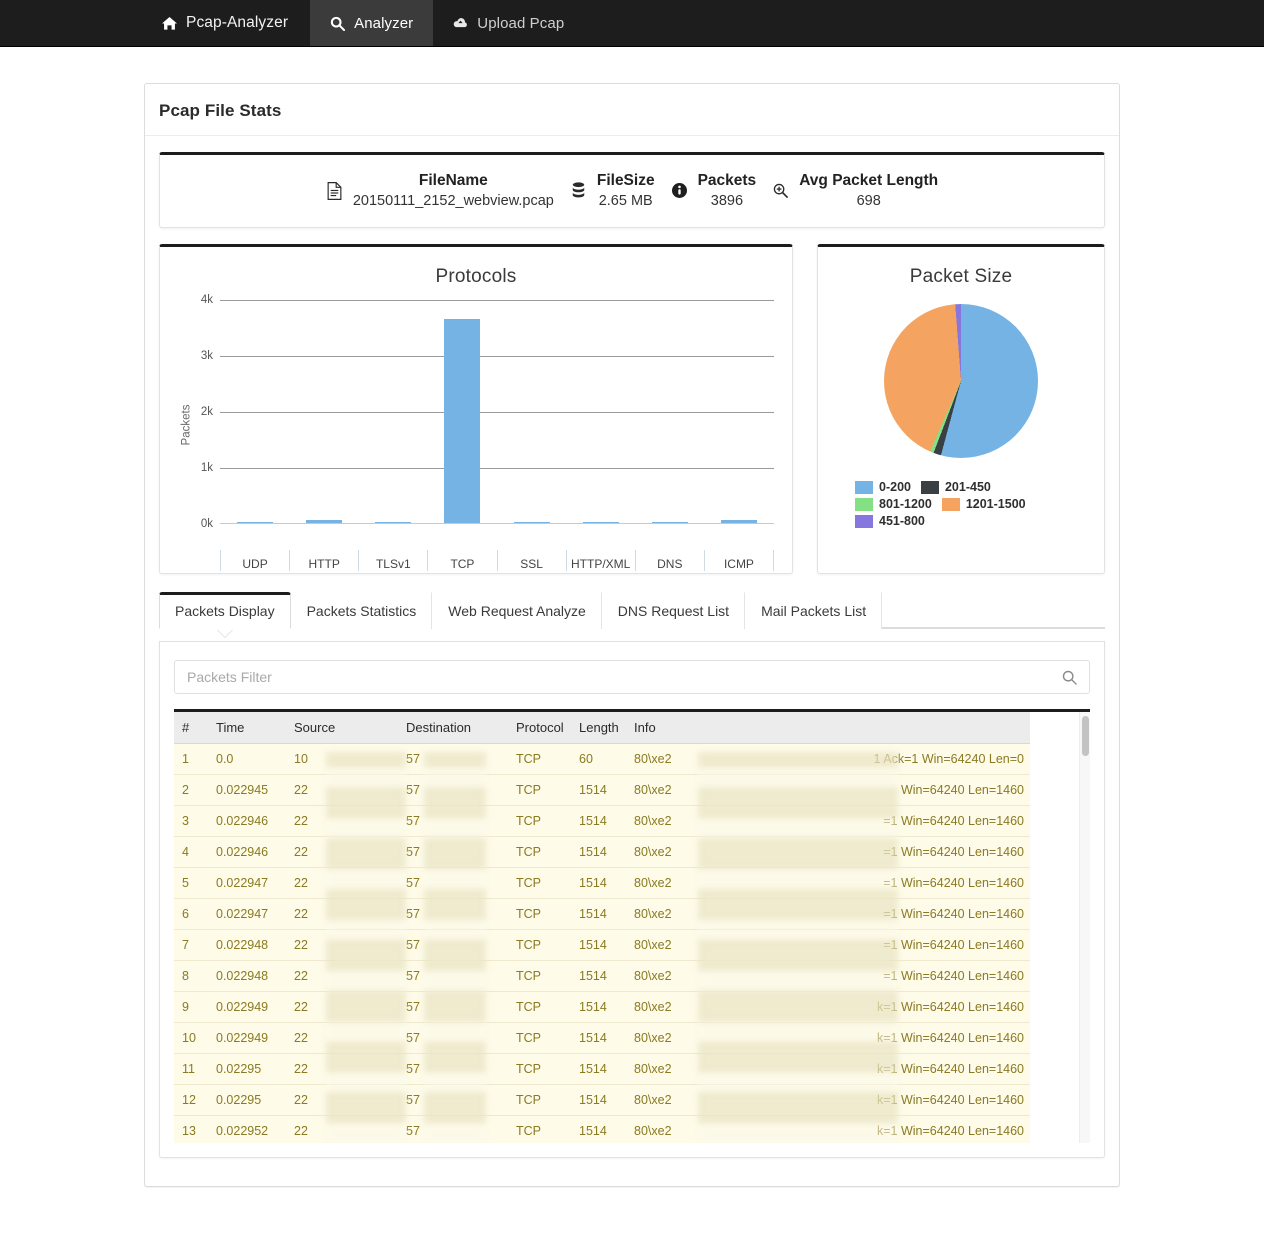 This screenshot has width=1264, height=1255. What do you see at coordinates (191, 790) in the screenshot?
I see `cell-packet-num: 2` at bounding box center [191, 790].